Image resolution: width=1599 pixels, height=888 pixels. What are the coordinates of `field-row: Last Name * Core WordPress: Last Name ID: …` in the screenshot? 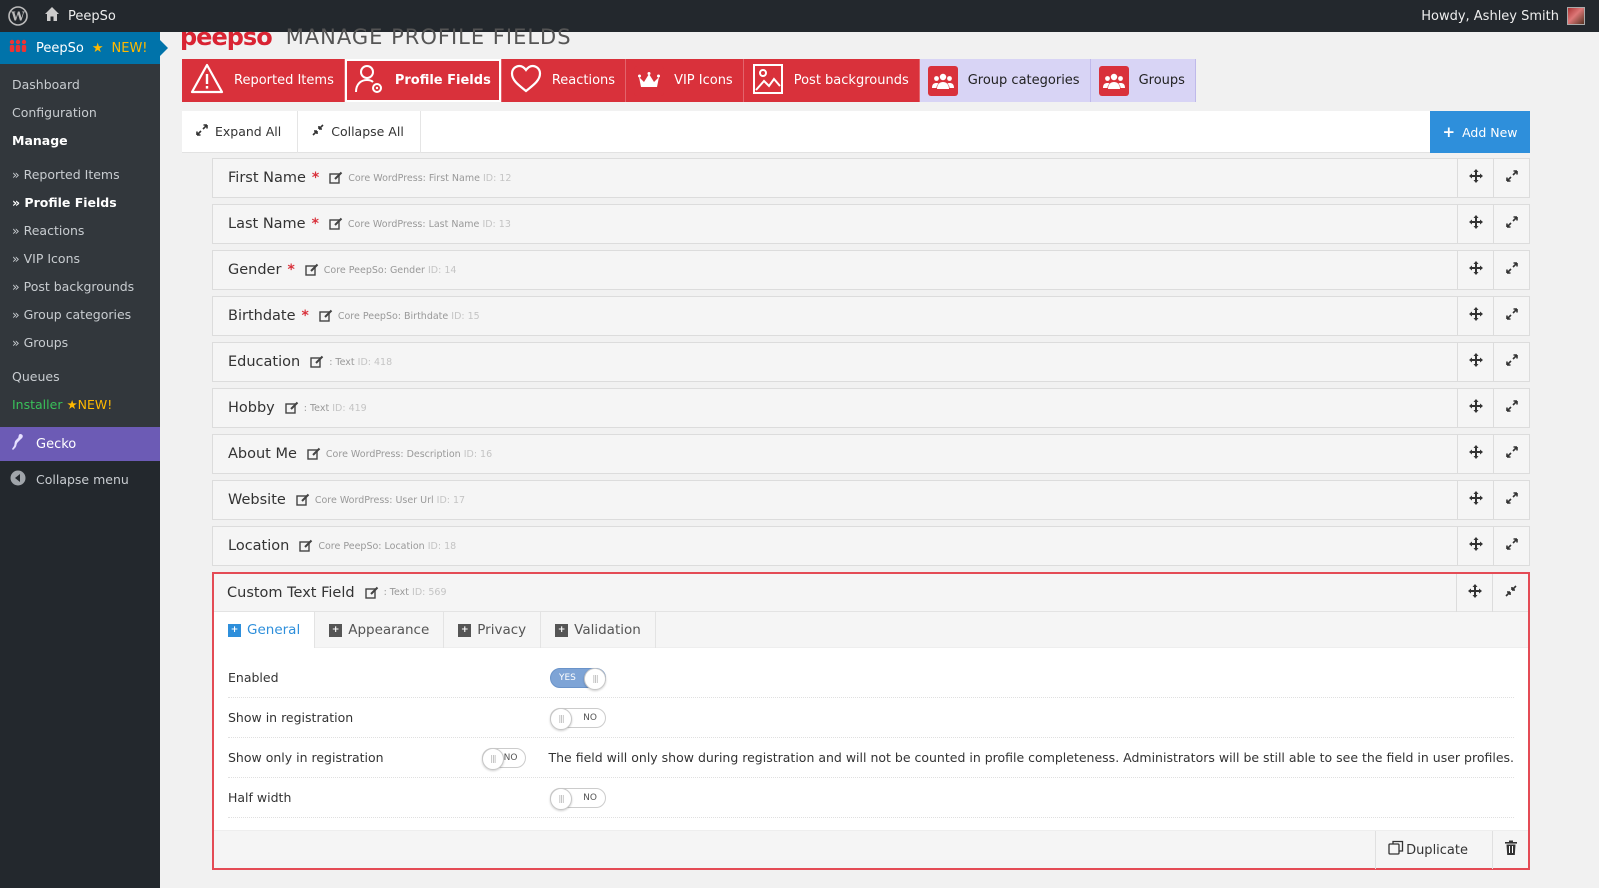 It's located at (871, 224).